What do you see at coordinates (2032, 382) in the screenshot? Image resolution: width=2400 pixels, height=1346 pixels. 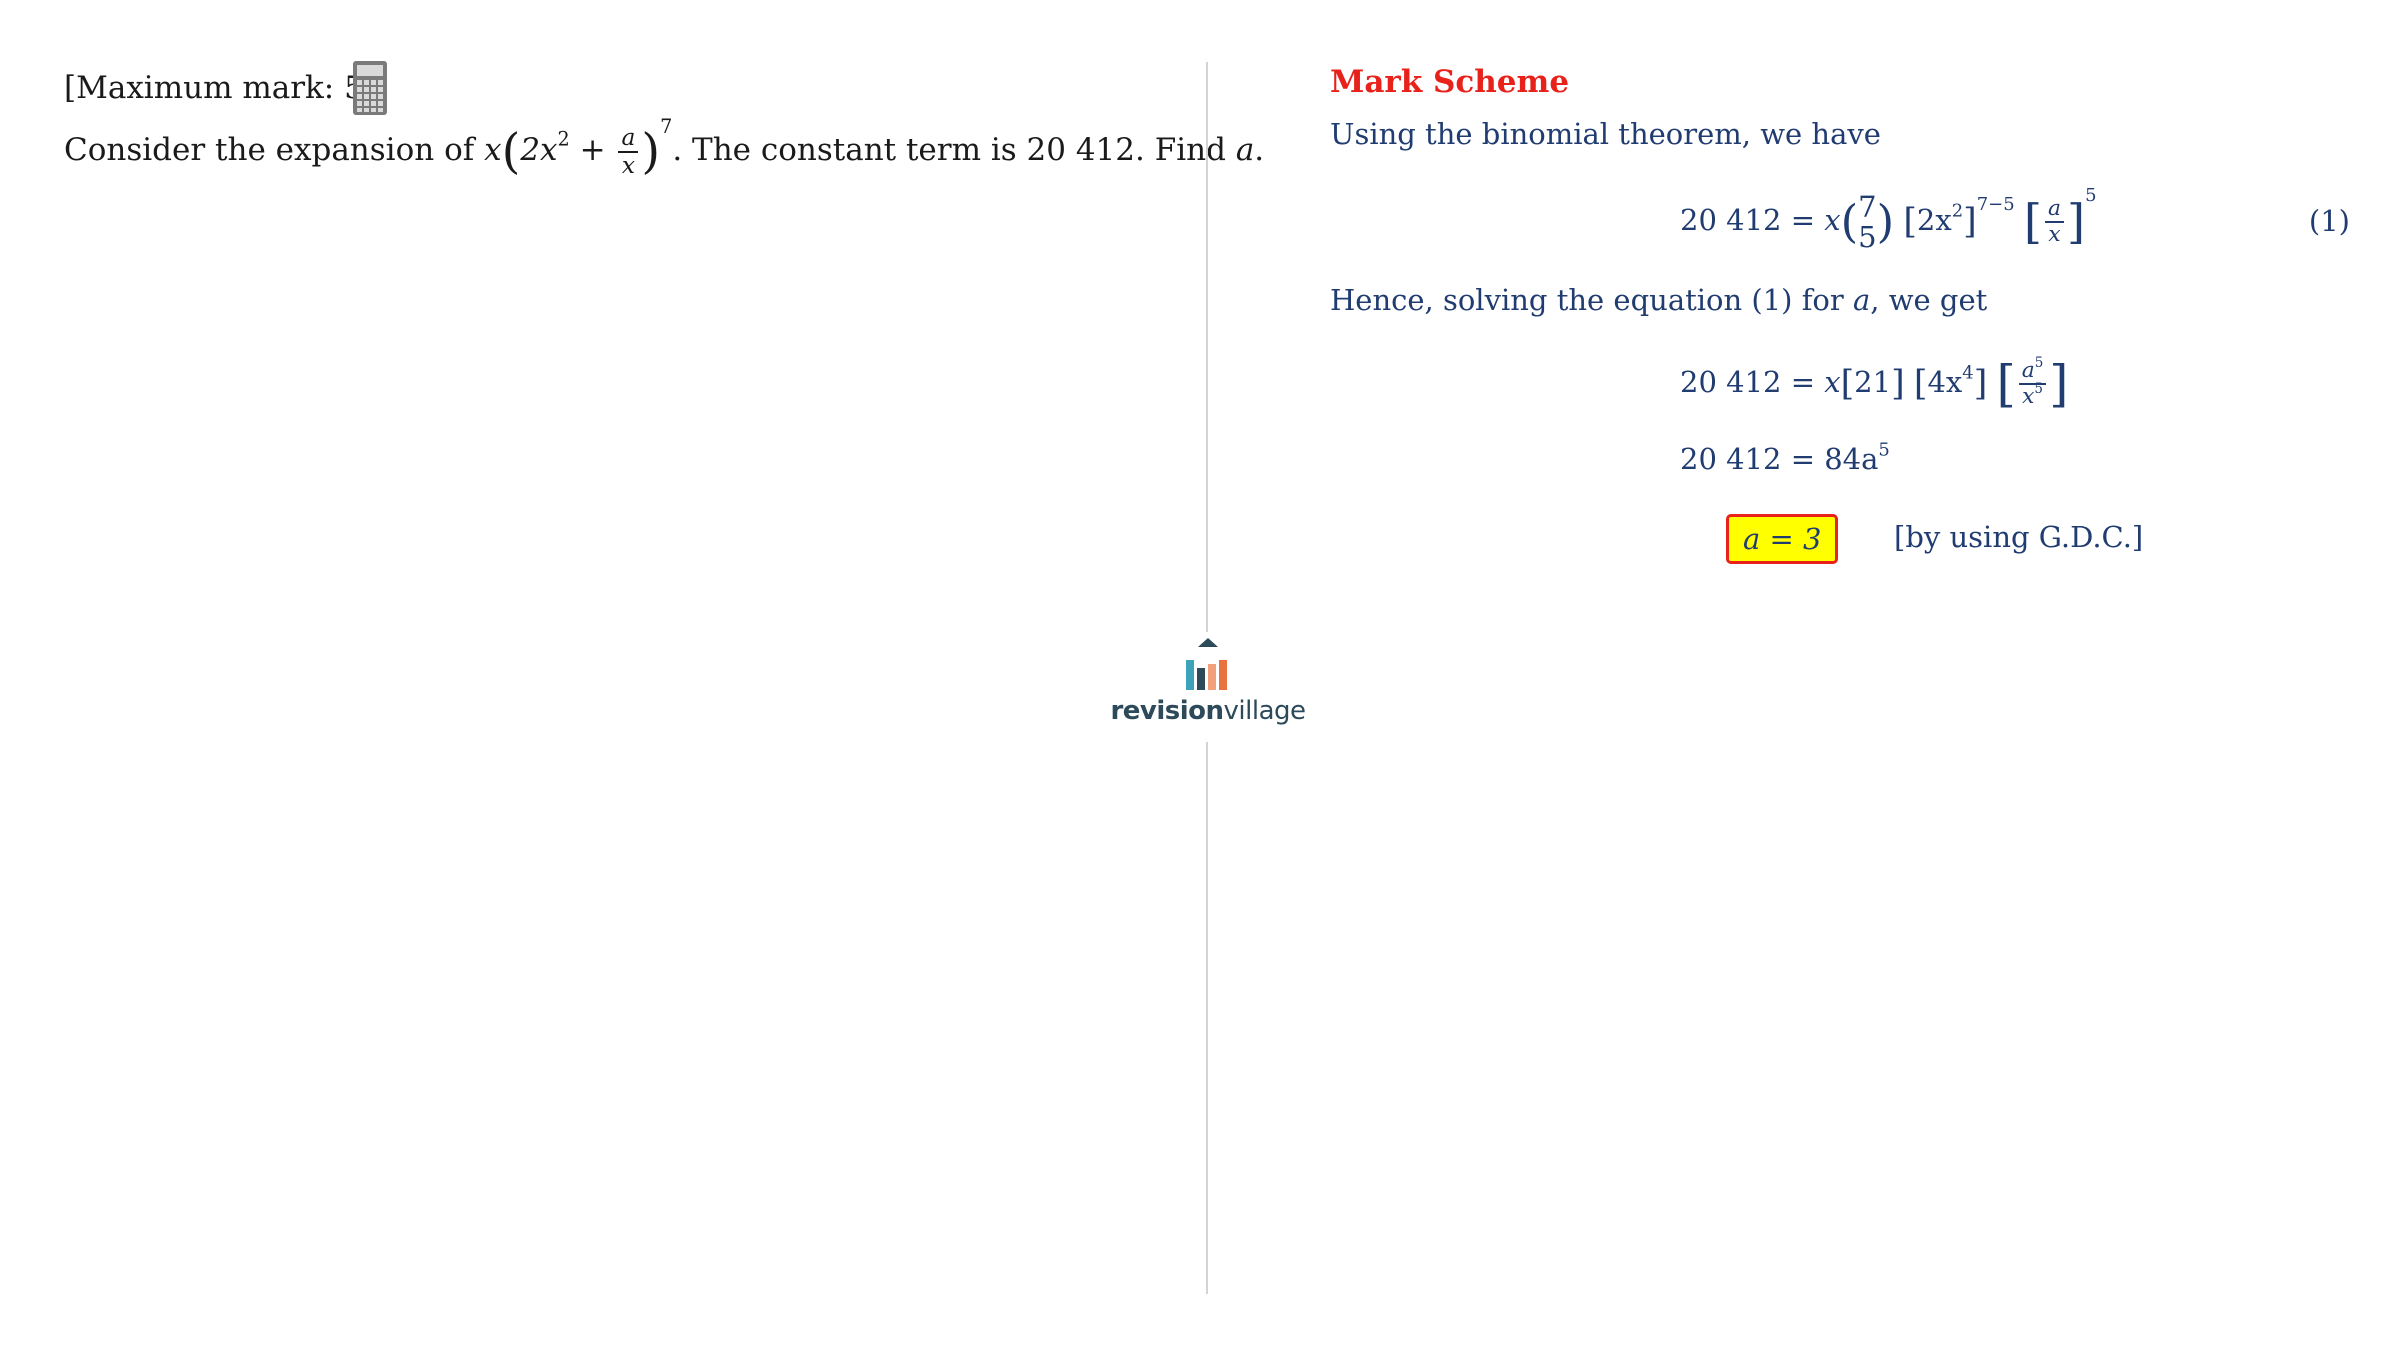 I see `eq2-fraction: a5 x5` at bounding box center [2032, 382].